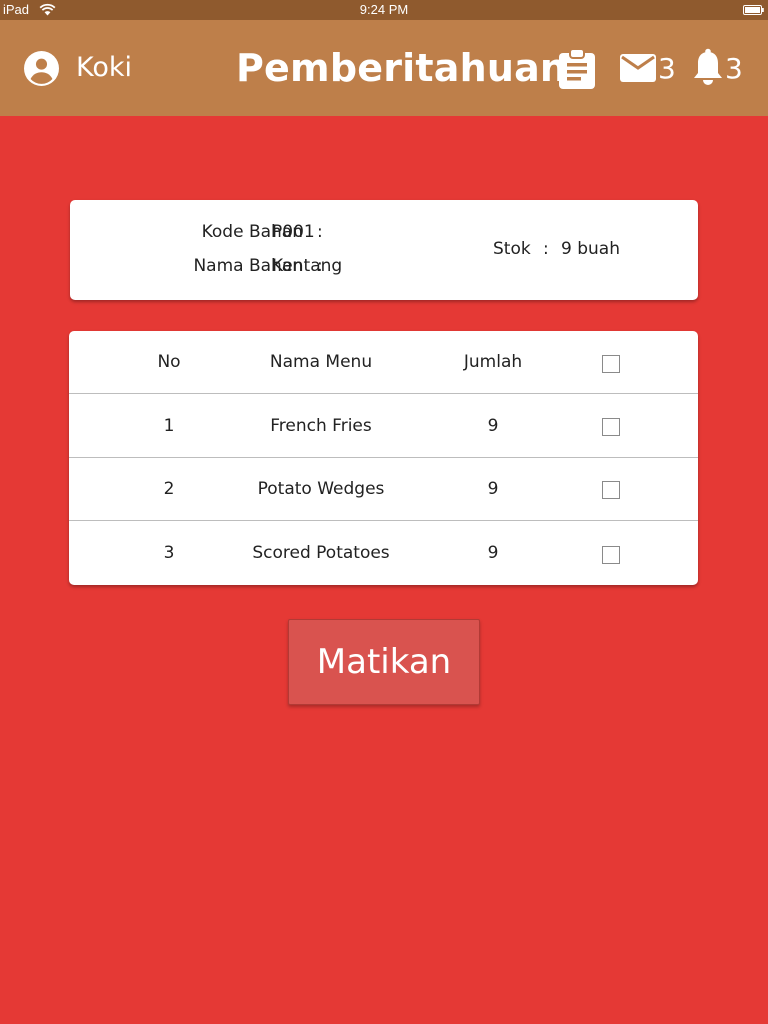  I want to click on row-no: 2, so click(169, 489).